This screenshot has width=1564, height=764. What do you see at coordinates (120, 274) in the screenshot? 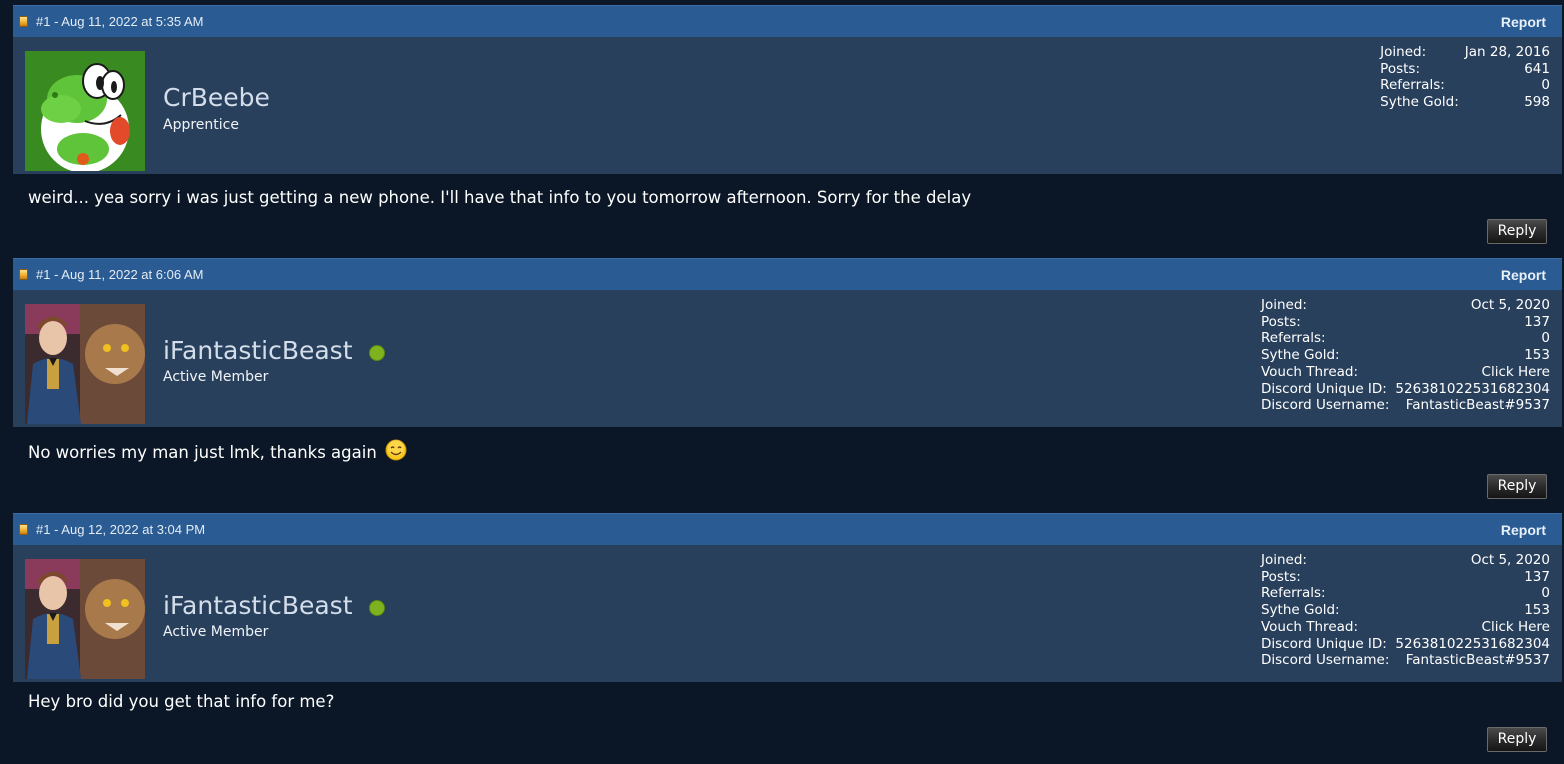
I see `post-date: #1 - Aug 11, 2022 at 6:06 AM` at bounding box center [120, 274].